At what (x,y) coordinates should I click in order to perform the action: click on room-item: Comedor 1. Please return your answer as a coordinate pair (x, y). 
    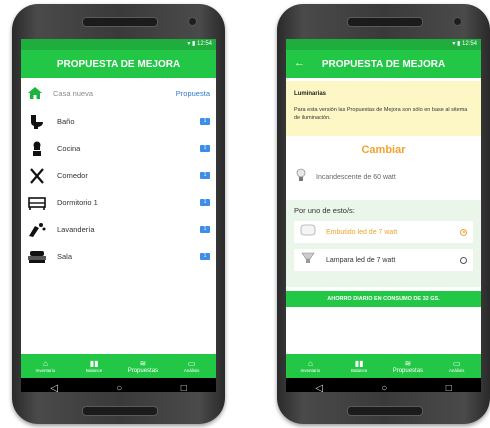
    Looking at the image, I should click on (118, 175).